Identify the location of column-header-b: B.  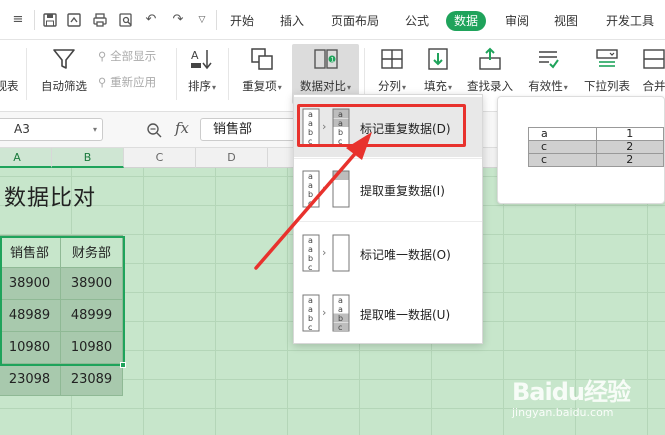
(88, 158).